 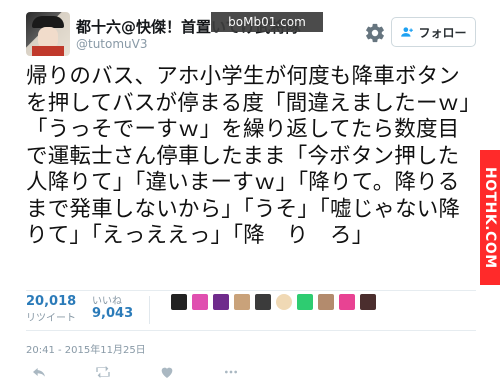 What do you see at coordinates (442, 32) in the screenshot?
I see `follow-label: フォロー` at bounding box center [442, 32].